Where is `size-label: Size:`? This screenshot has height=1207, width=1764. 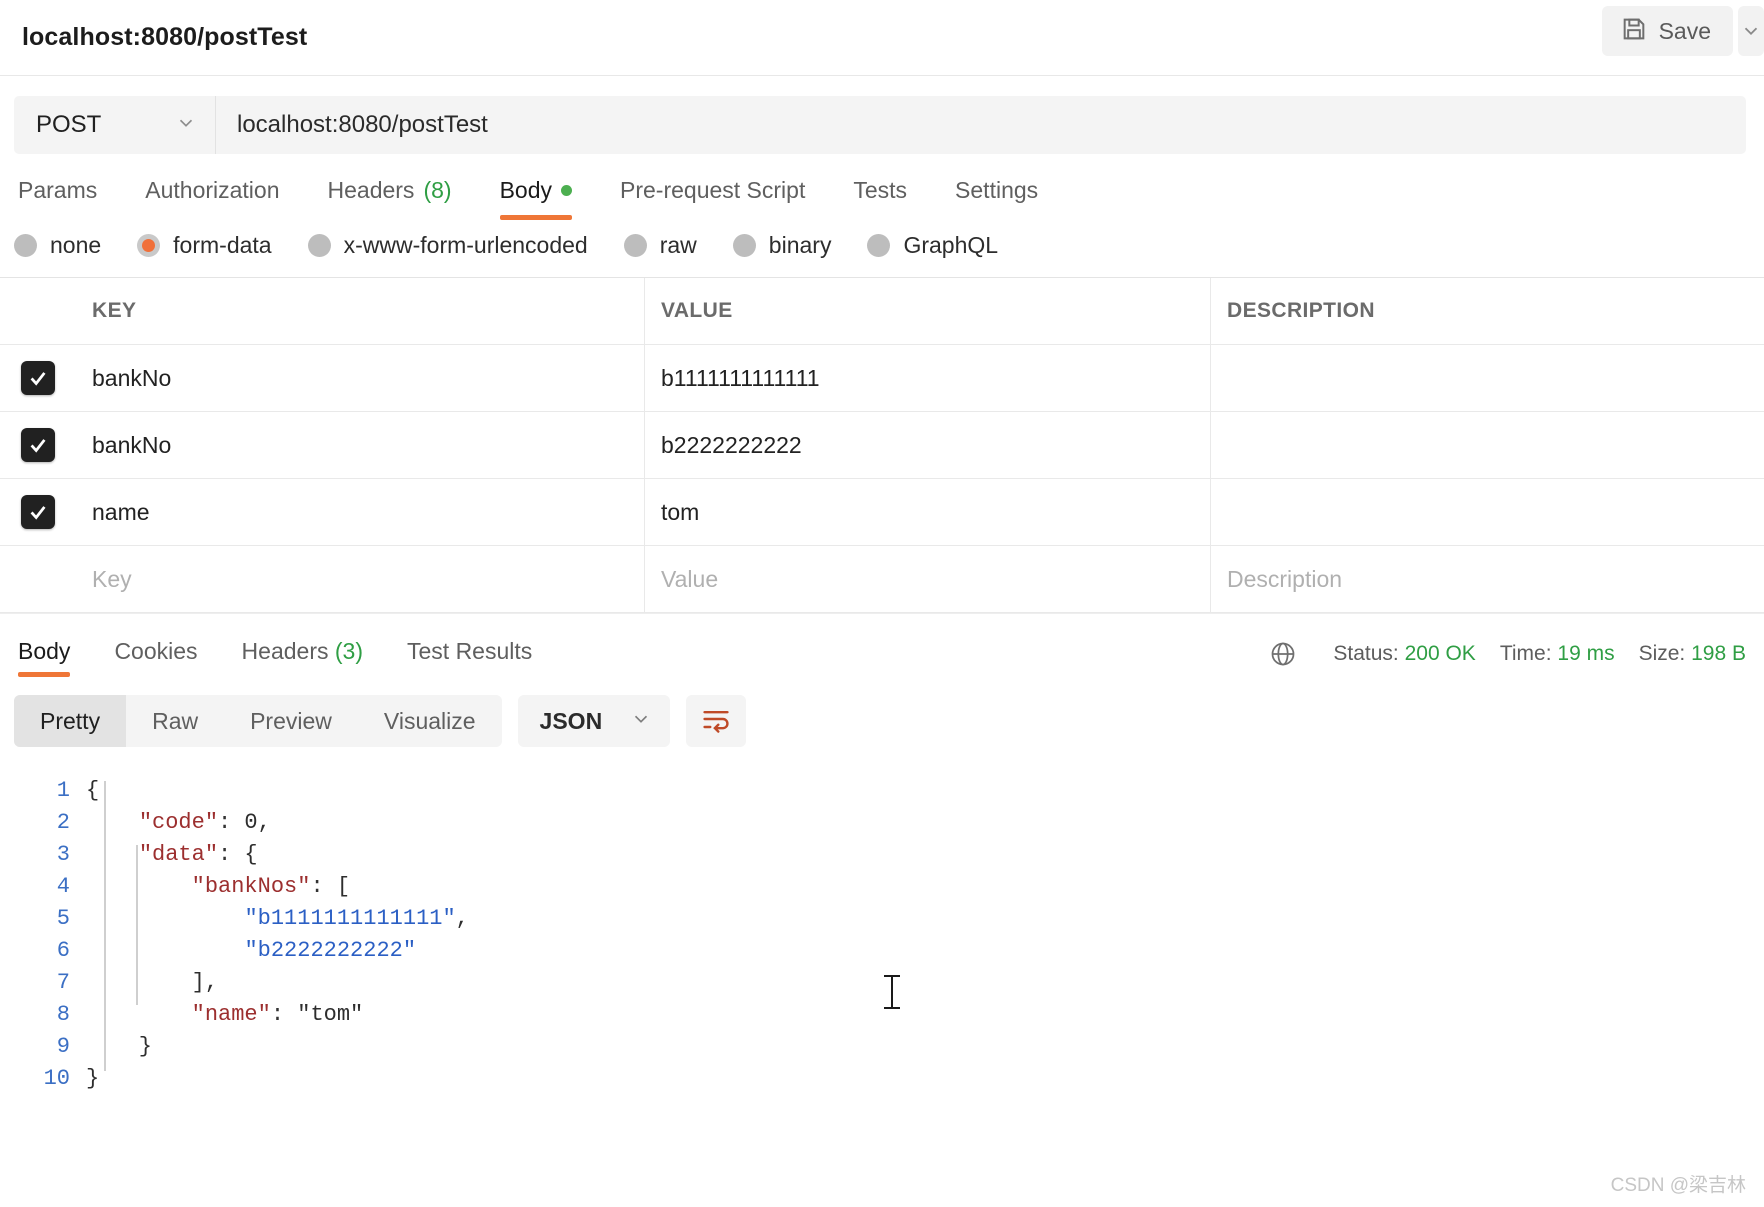
size-label: Size: is located at coordinates (1662, 653).